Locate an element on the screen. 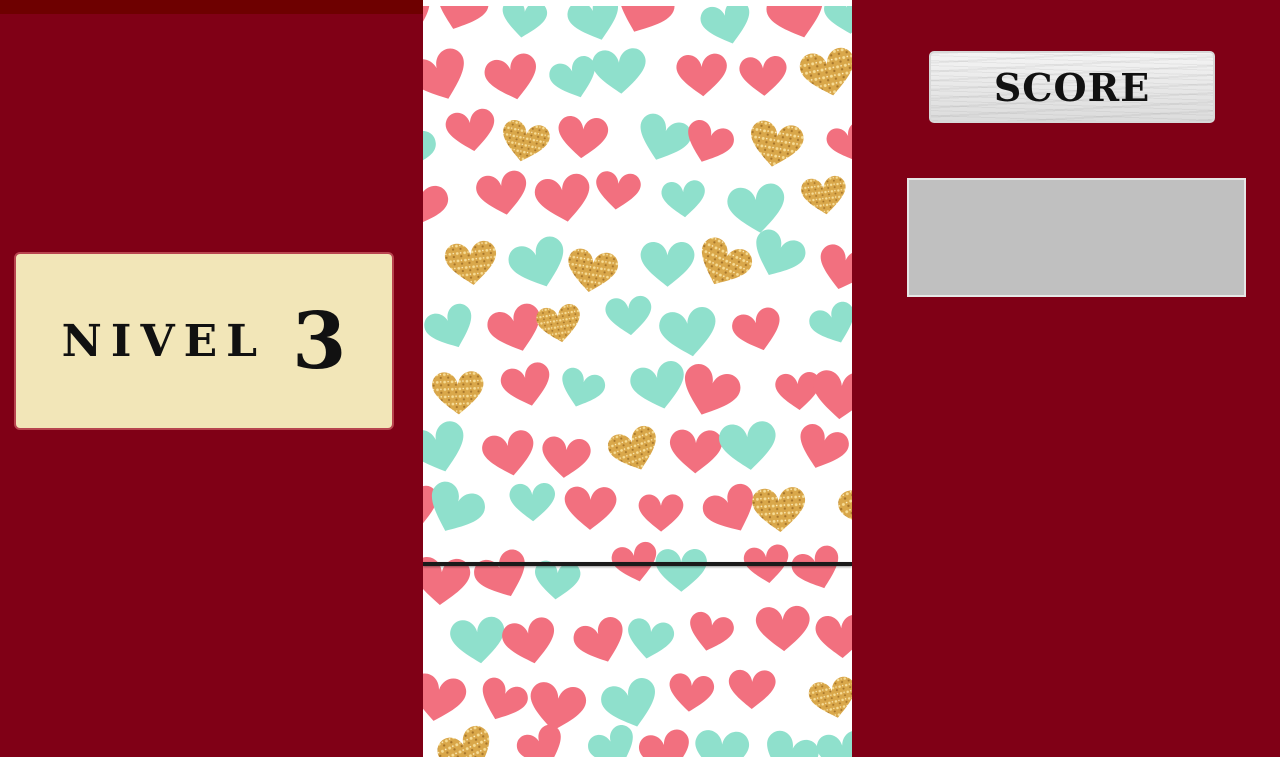  score-label: SCORE is located at coordinates (1072, 87).